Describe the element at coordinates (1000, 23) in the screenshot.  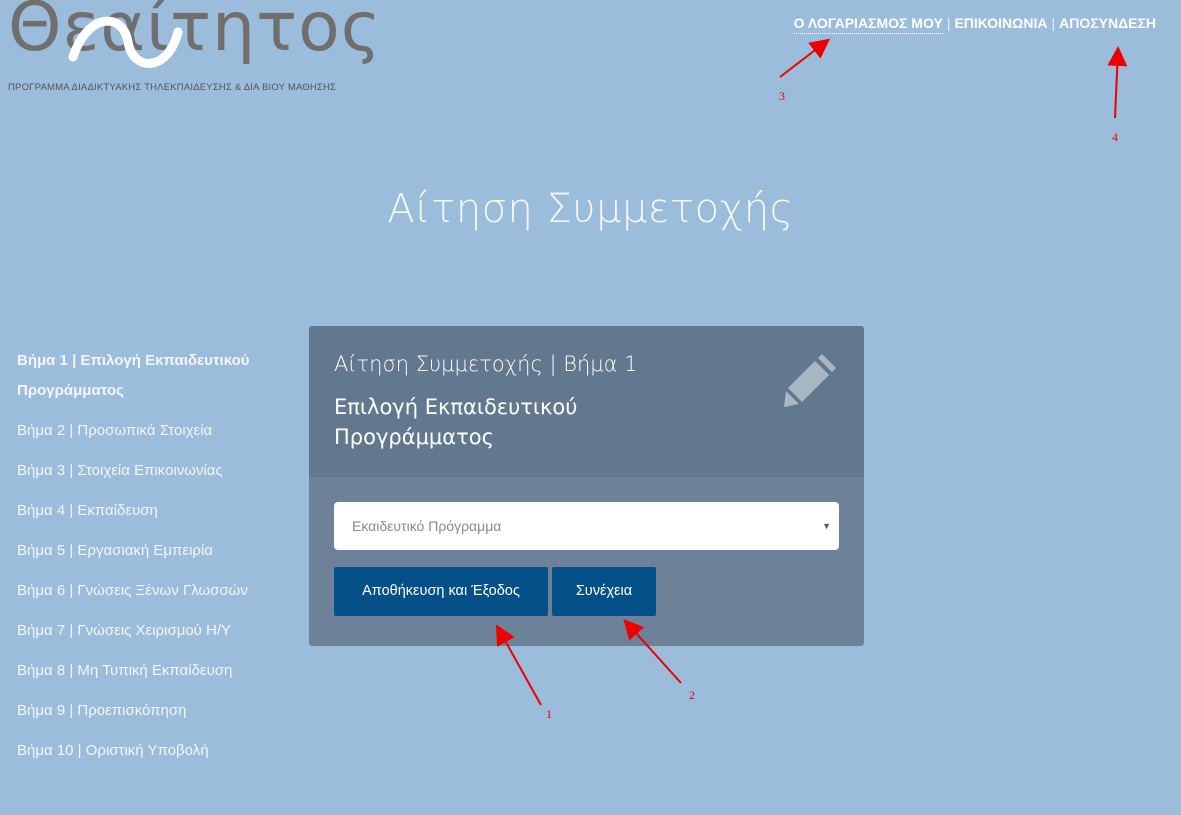
I see `nav-contact-link: ΕΠΙΚΟΙΝΩΝΙΑ` at that location.